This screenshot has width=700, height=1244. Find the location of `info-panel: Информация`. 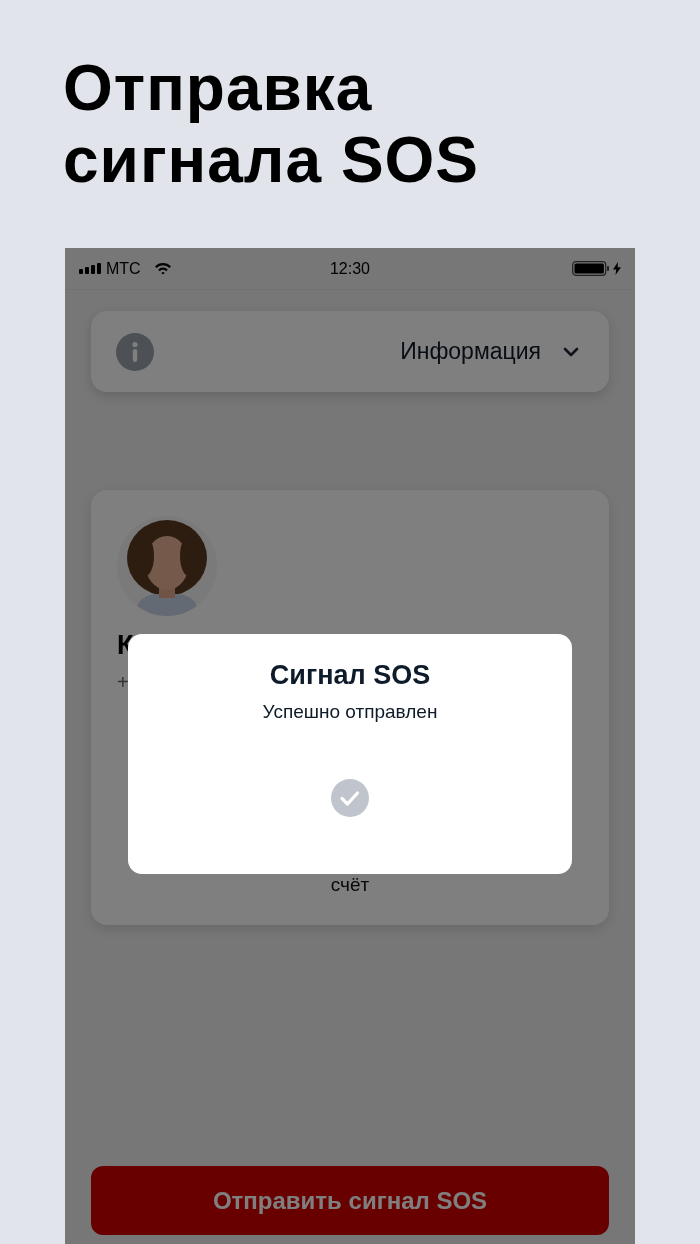

info-panel: Информация is located at coordinates (350, 351).